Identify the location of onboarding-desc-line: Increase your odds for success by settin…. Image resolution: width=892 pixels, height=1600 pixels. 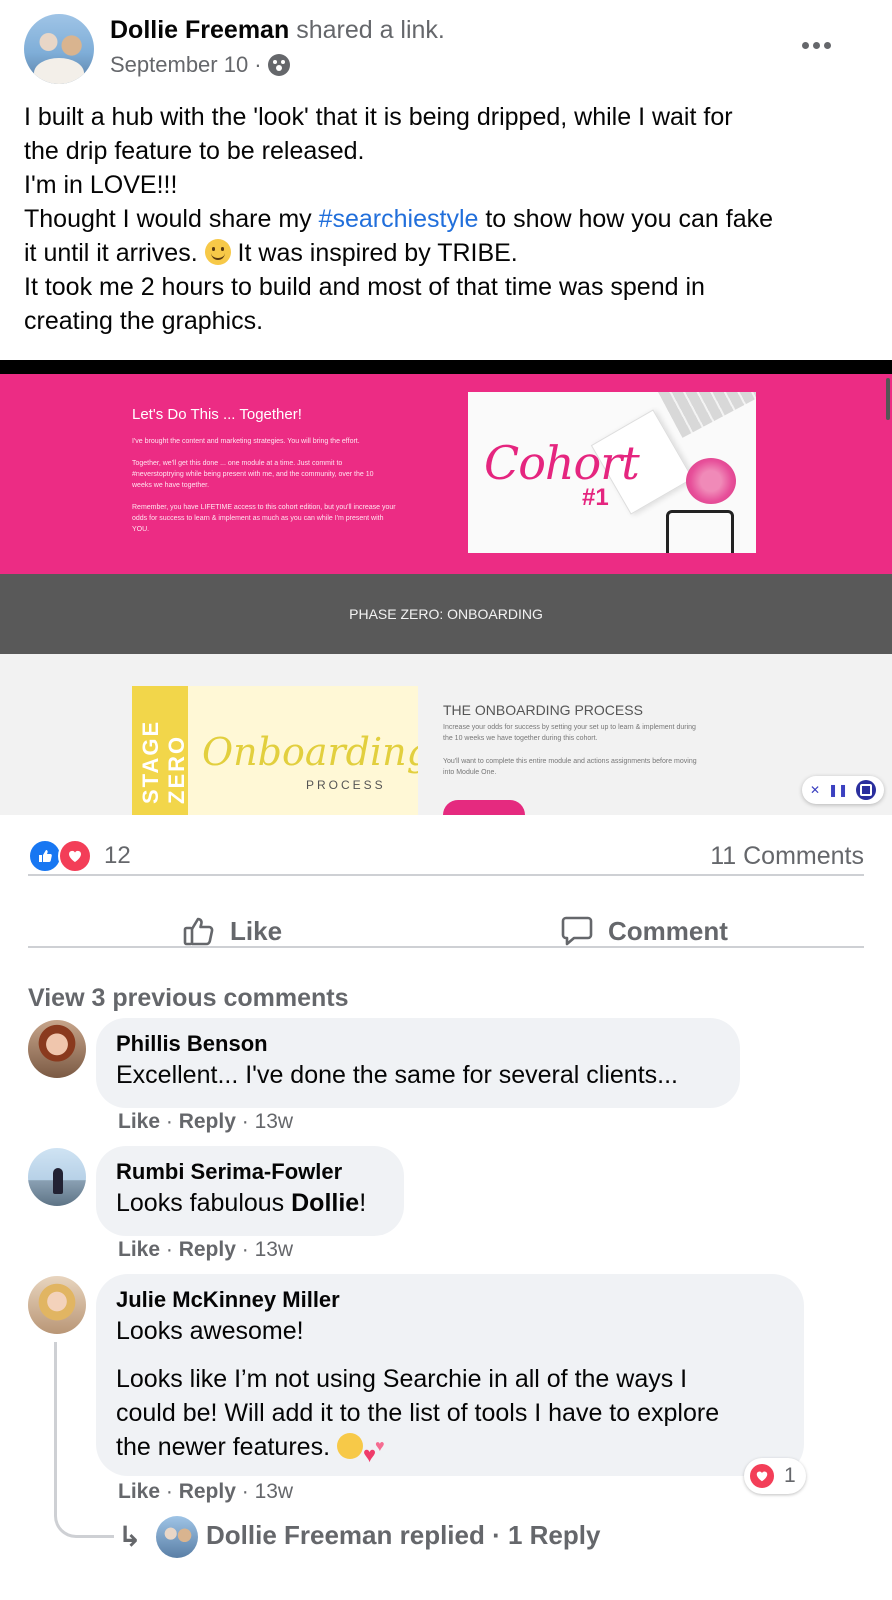
(569, 727).